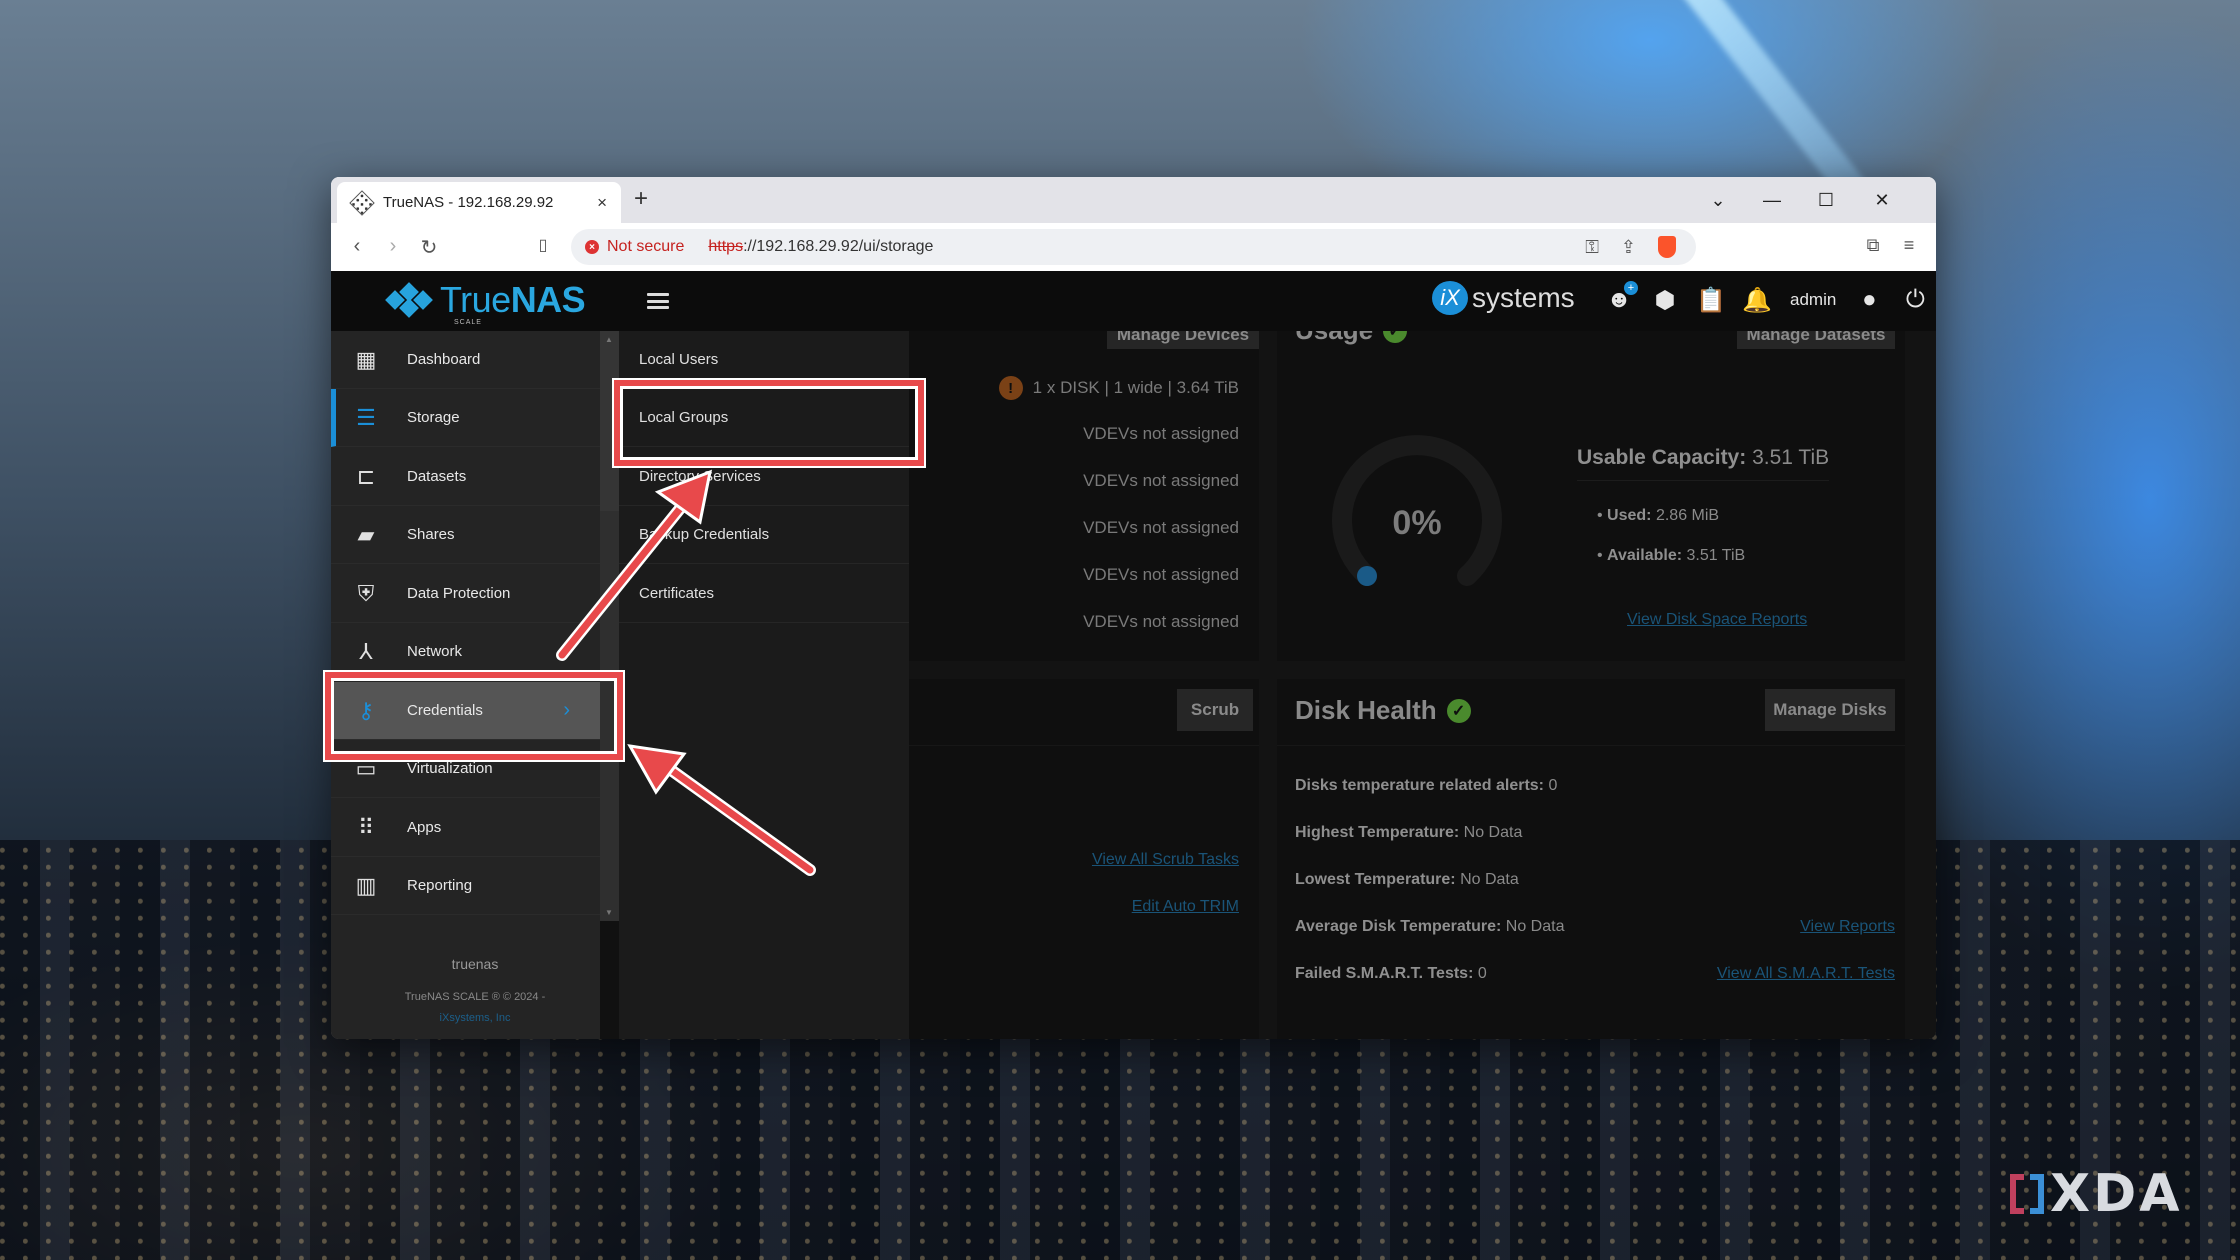 The height and width of the screenshot is (1260, 2240). Describe the element at coordinates (1847, 927) in the screenshot. I see `view-reports-link: View Reports` at that location.